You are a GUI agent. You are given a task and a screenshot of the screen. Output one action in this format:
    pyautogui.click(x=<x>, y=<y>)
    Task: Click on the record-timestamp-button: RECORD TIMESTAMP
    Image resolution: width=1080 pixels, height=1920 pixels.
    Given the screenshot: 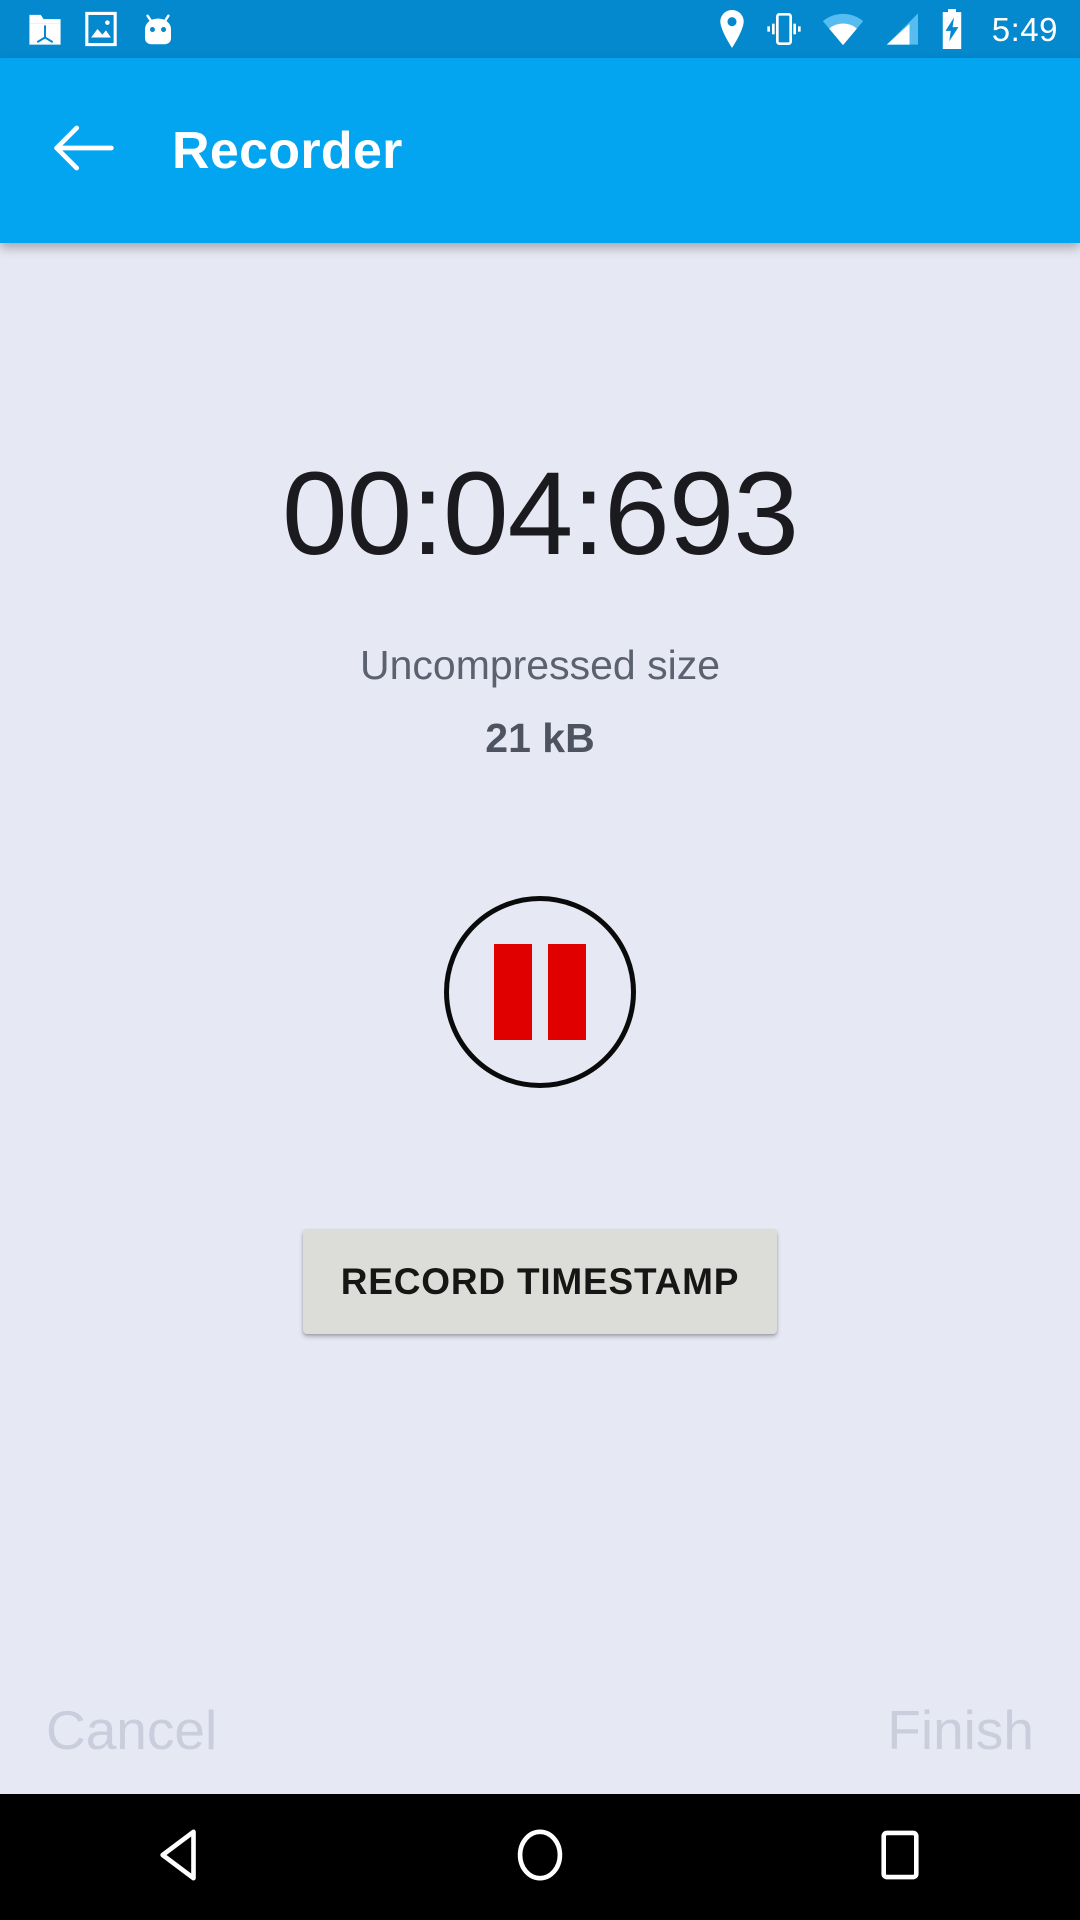 What is the action you would take?
    pyautogui.click(x=540, y=1281)
    